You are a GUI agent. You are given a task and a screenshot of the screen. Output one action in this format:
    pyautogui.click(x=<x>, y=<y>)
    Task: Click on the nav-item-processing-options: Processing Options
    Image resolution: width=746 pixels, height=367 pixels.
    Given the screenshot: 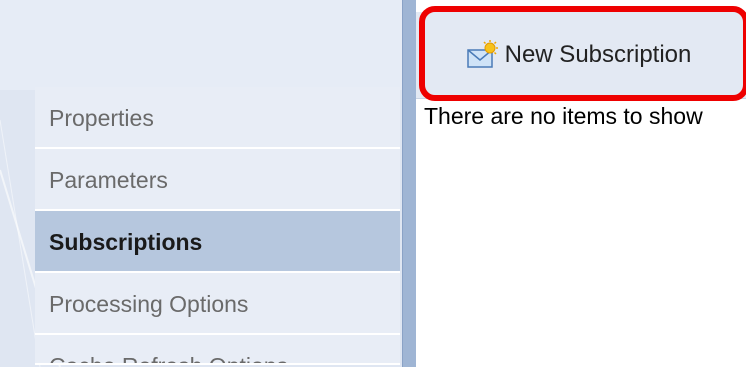 What is the action you would take?
    pyautogui.click(x=217, y=304)
    